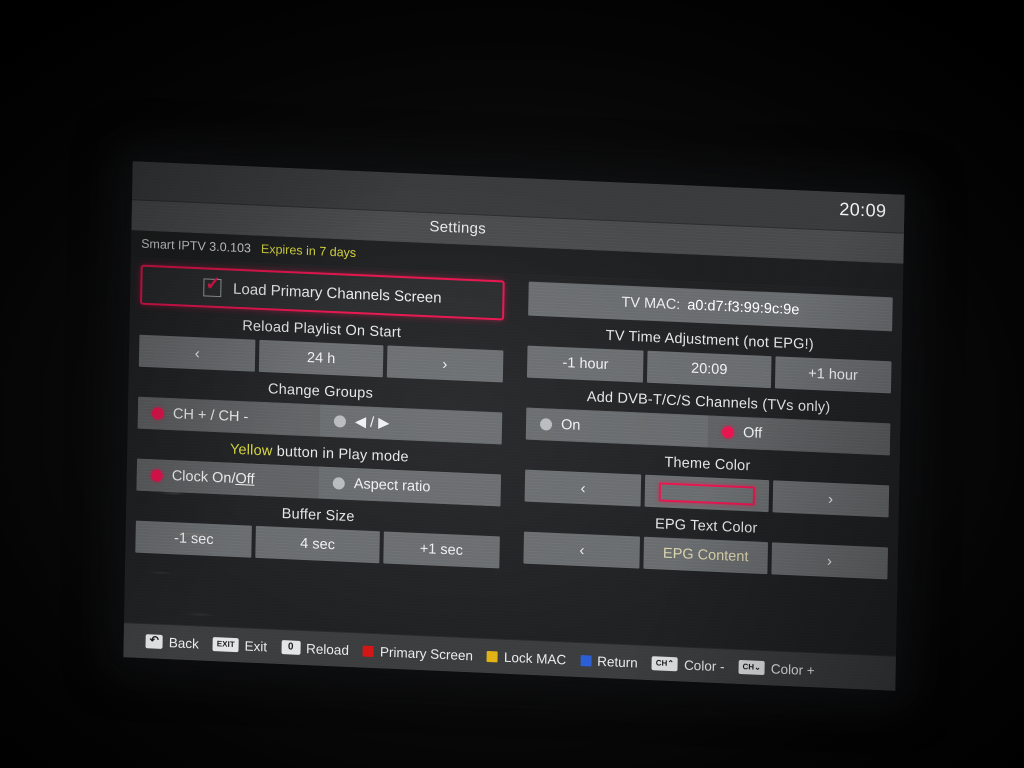 Image resolution: width=1024 pixels, height=768 pixels. Describe the element at coordinates (327, 649) in the screenshot. I see `key-legend-label: Reload` at that location.